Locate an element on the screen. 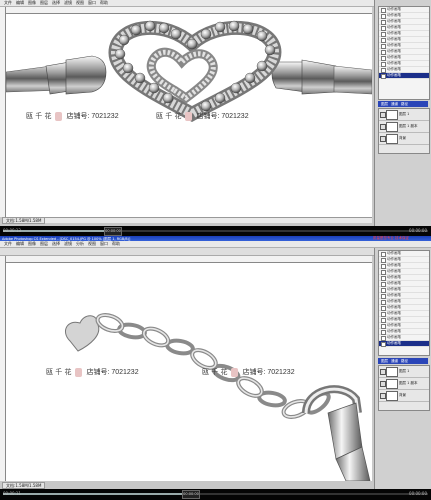 Image resolution: width=431 pixels, height=500 pixels. menu-bar: 文件 编辑 图像 图层 选择 滤镜 视图 窗口 帮助 is located at coordinates (215, 3).